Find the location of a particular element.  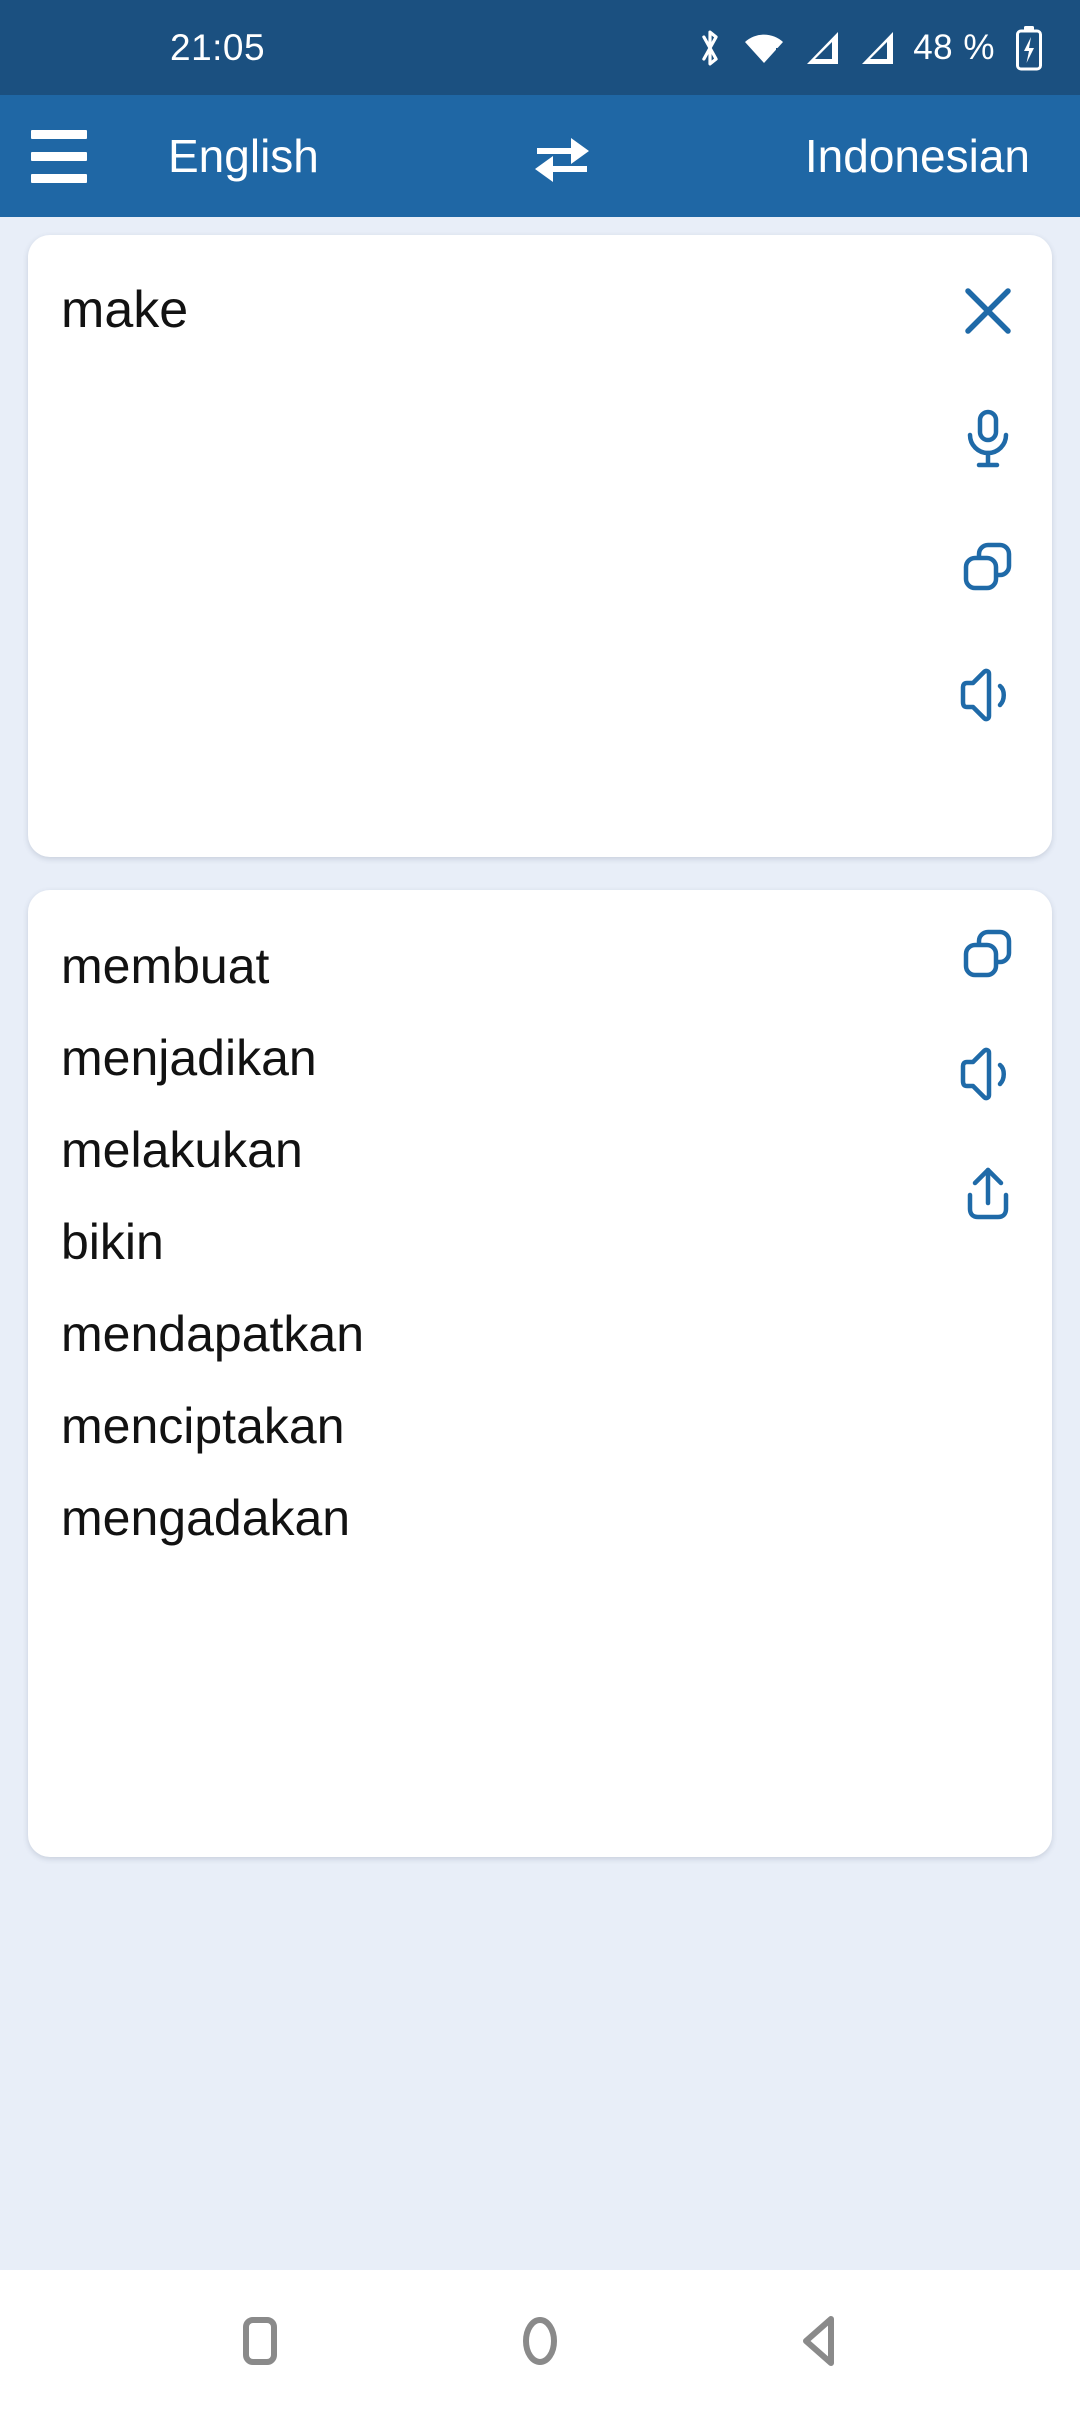

list-item: membuat is located at coordinates (492, 966).